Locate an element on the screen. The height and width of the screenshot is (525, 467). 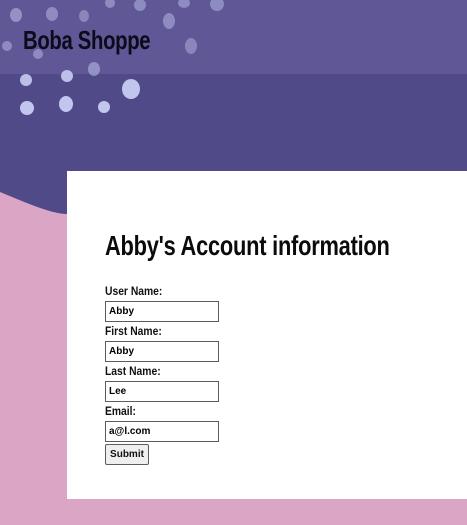
first-name-label: First Name: is located at coordinates (133, 331).